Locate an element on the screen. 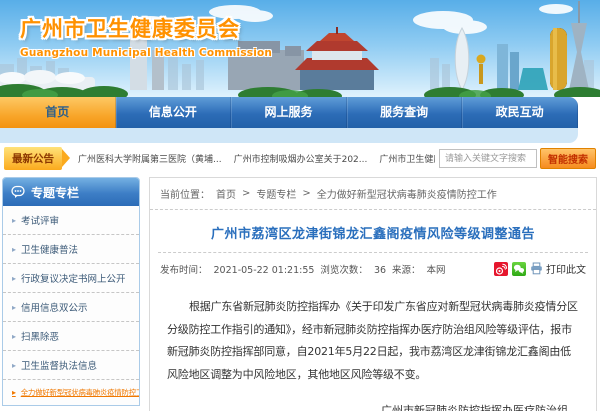  sidebar-item-exam-review: ▸ 考试评审 is located at coordinates (71, 220).